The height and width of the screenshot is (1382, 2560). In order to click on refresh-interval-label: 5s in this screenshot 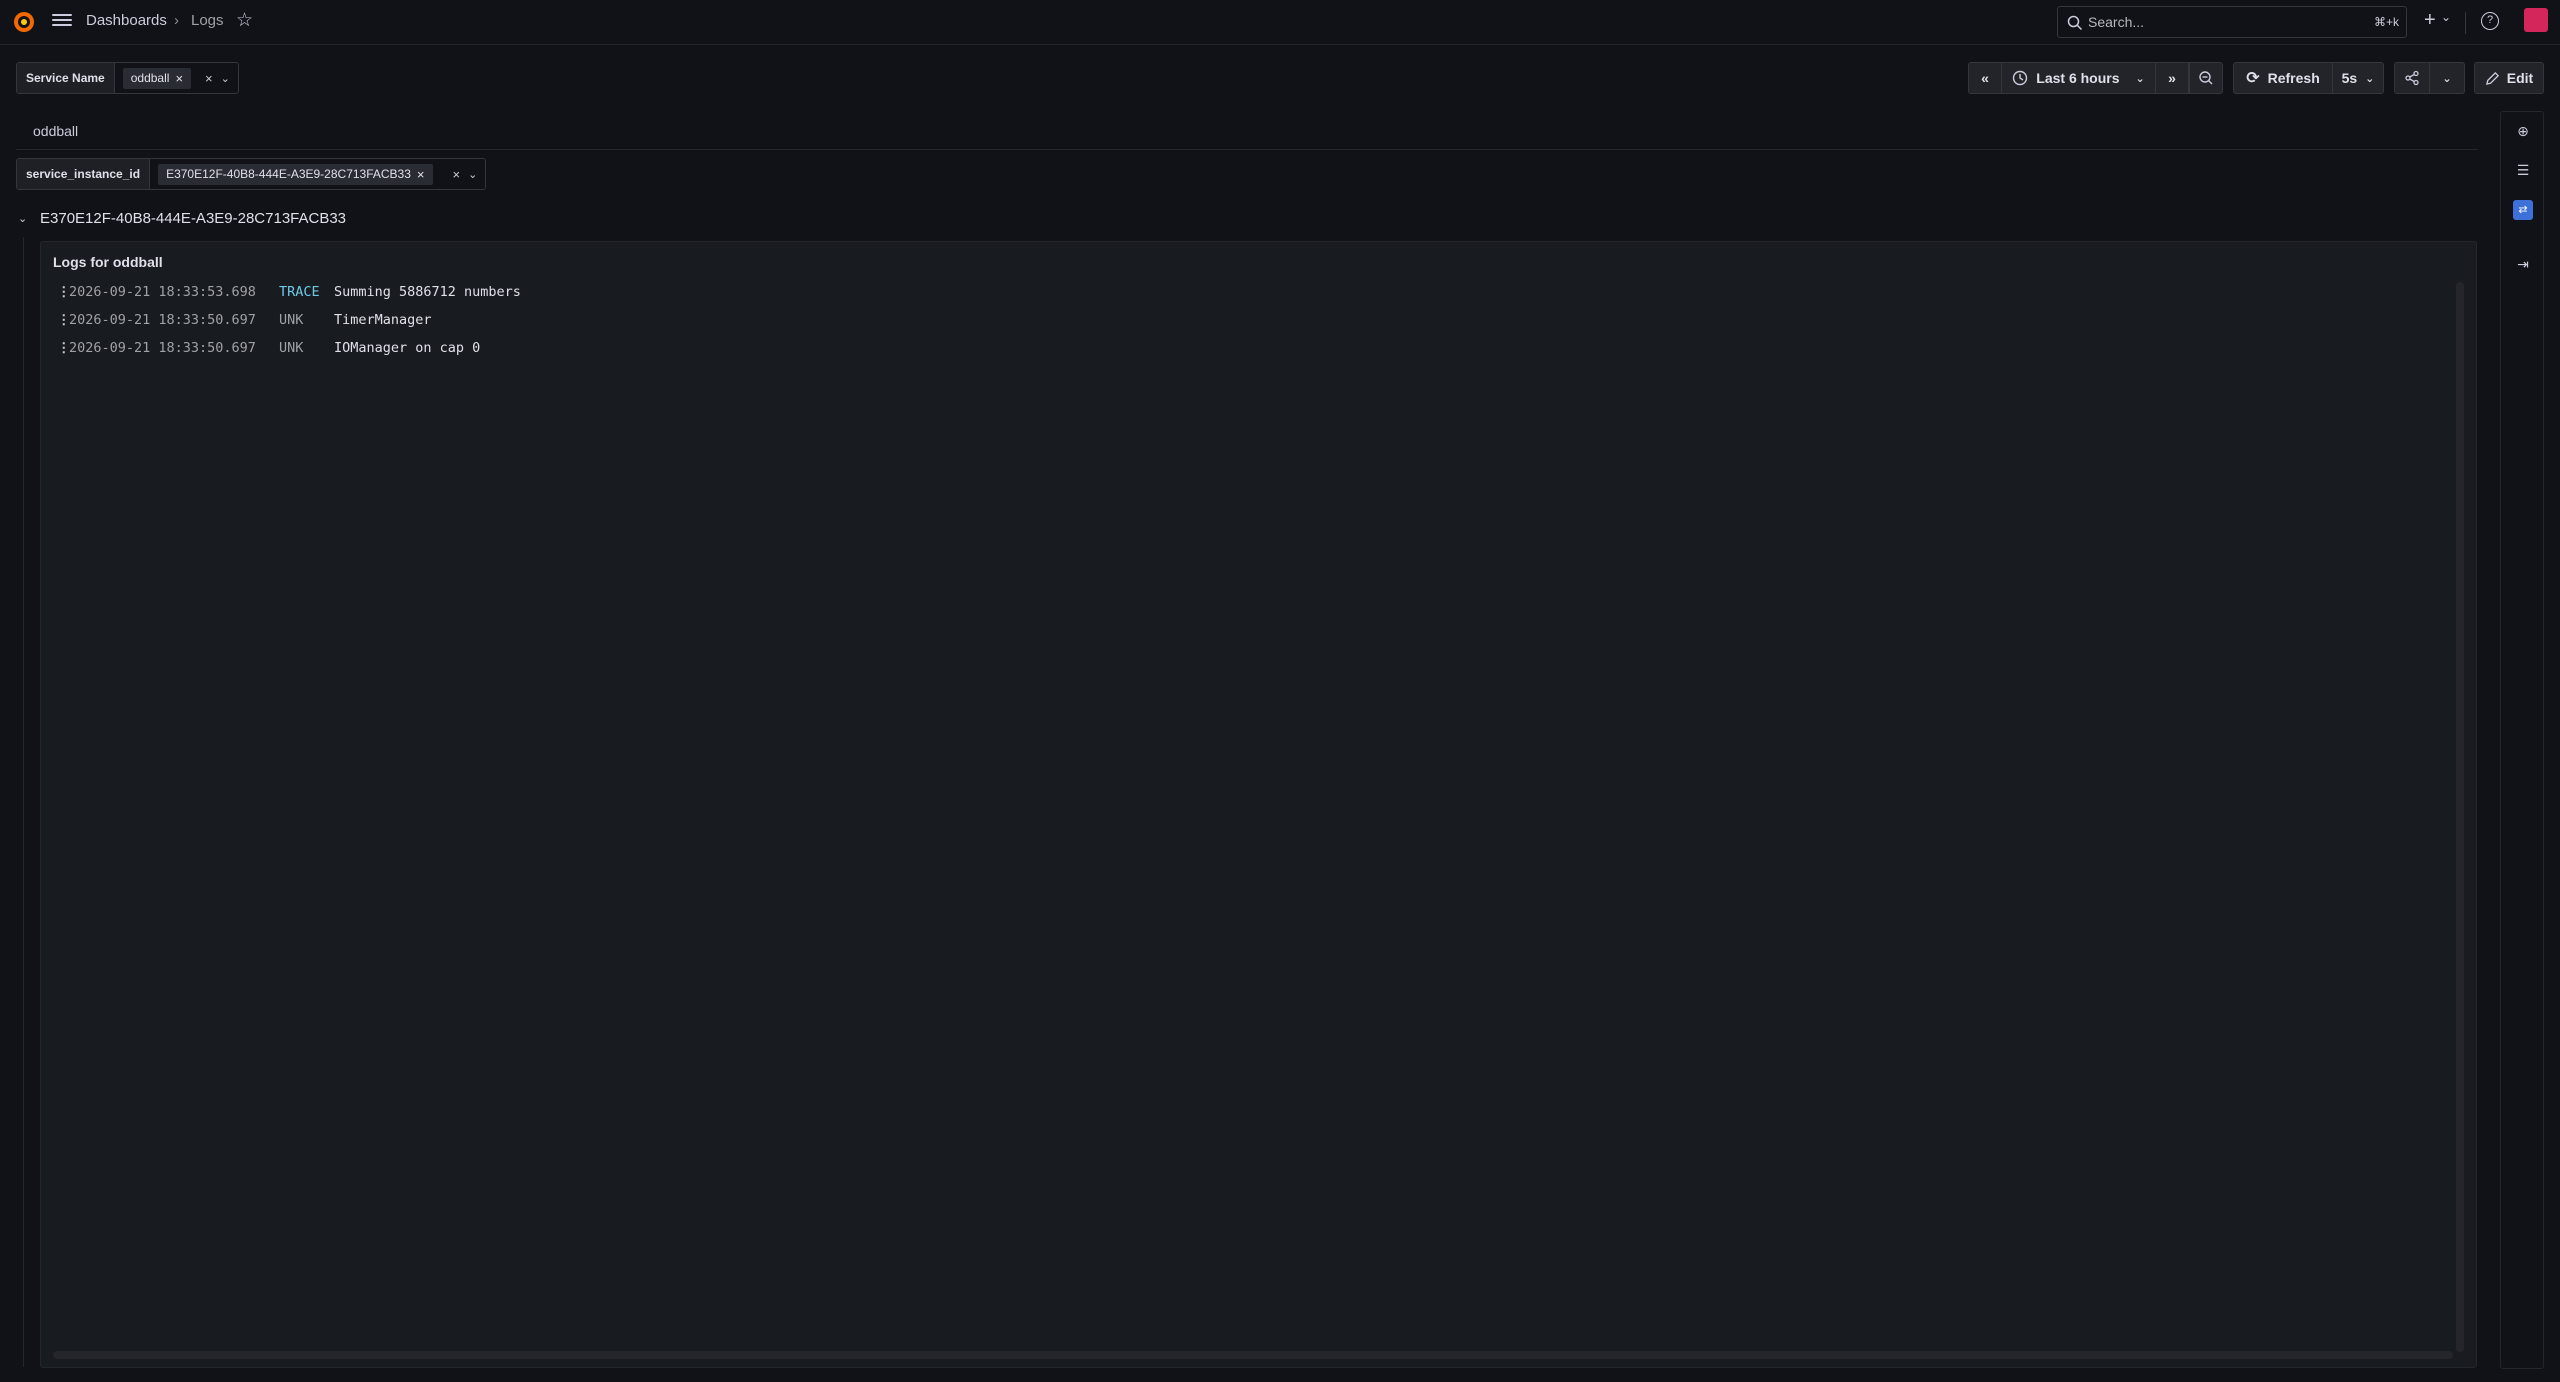, I will do `click(2349, 78)`.